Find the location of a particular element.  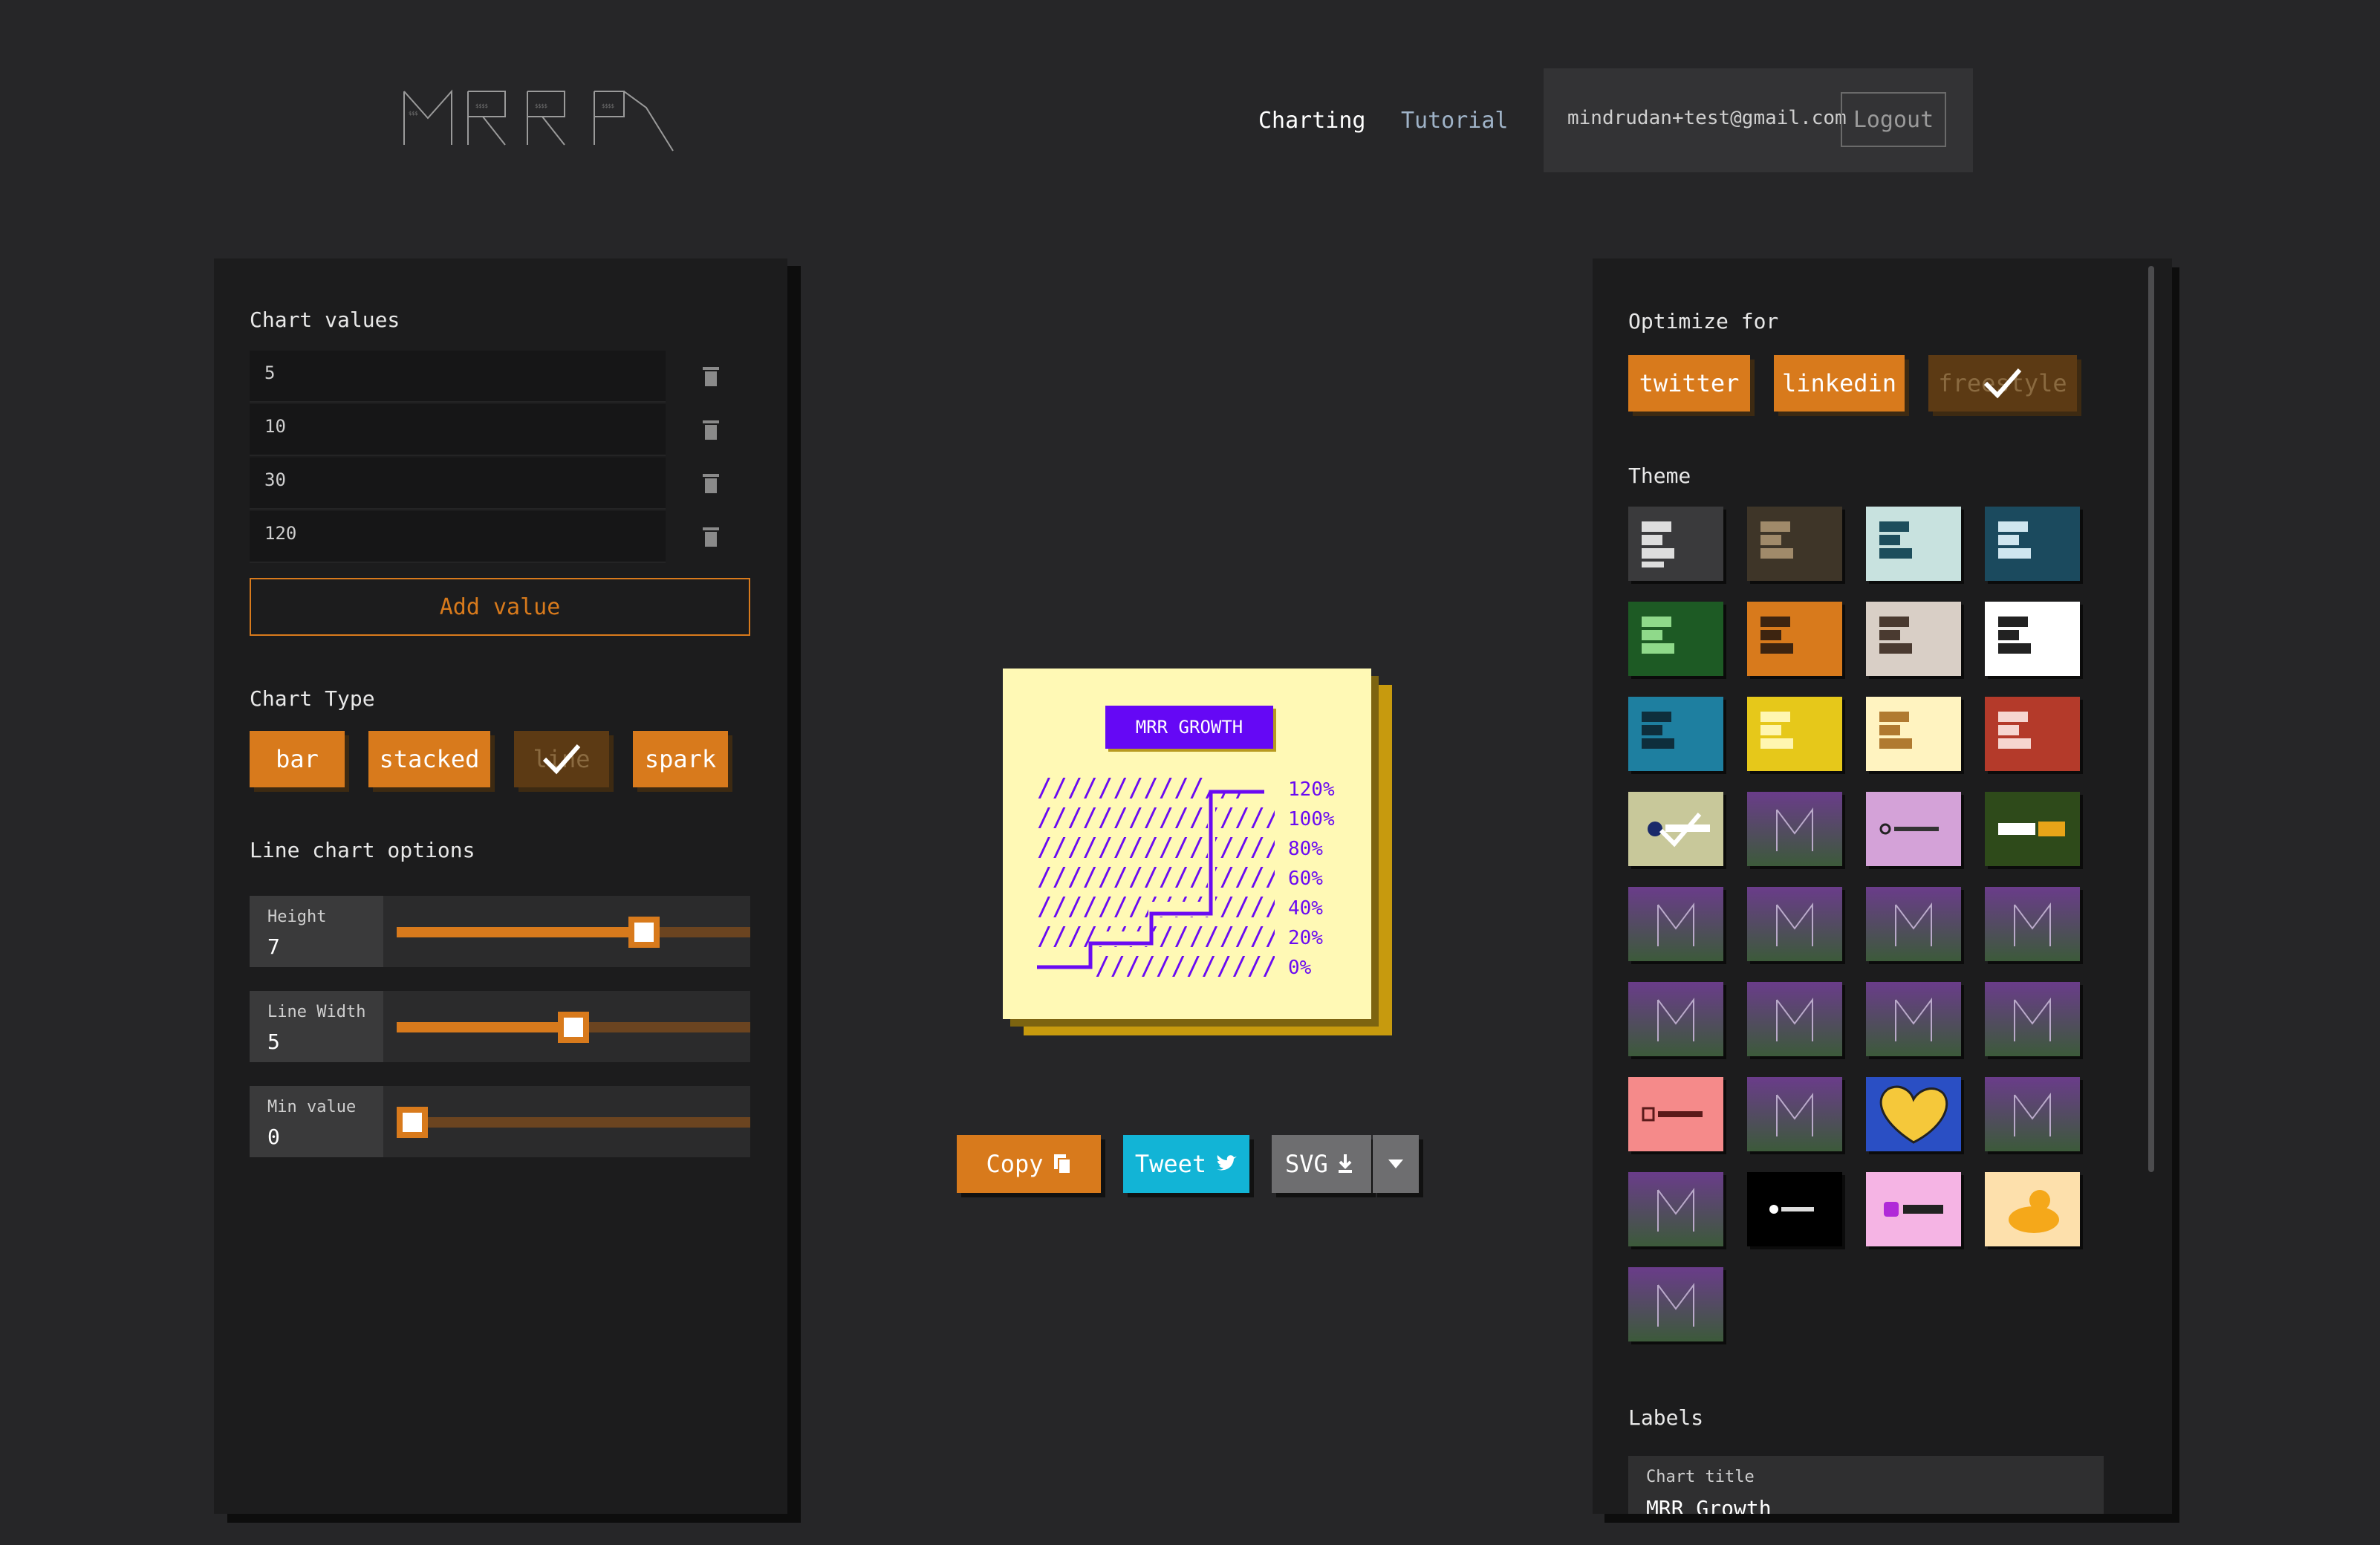

optimize-linkedin-label: linkedin is located at coordinates (1839, 383).